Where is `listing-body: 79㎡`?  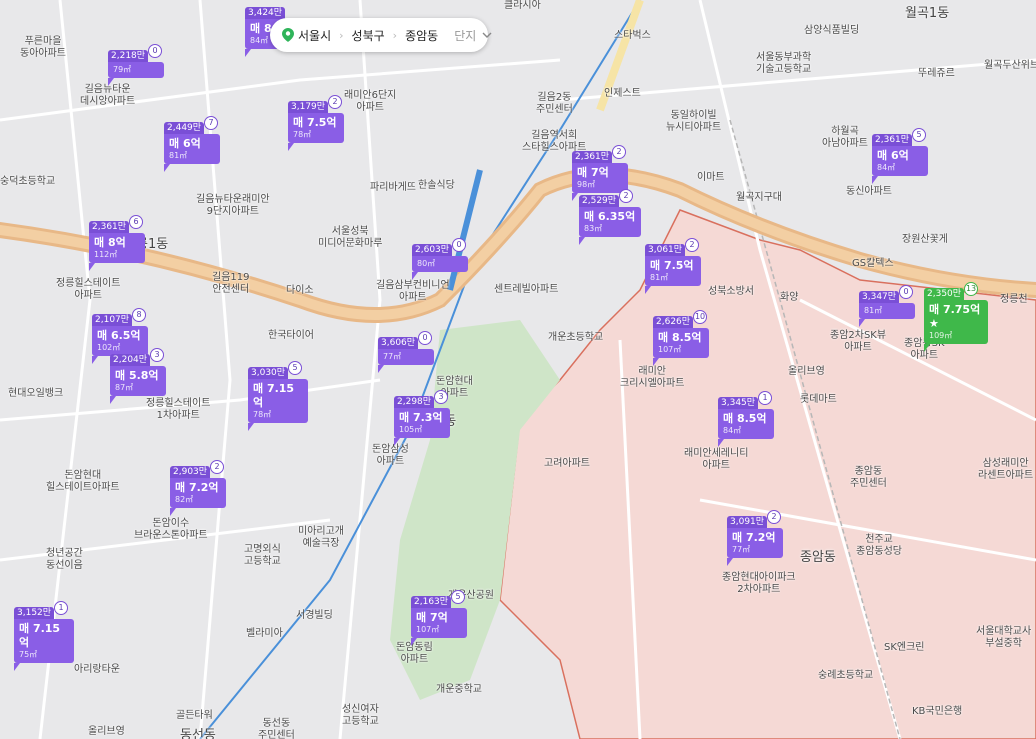
listing-body: 79㎡ is located at coordinates (136, 74).